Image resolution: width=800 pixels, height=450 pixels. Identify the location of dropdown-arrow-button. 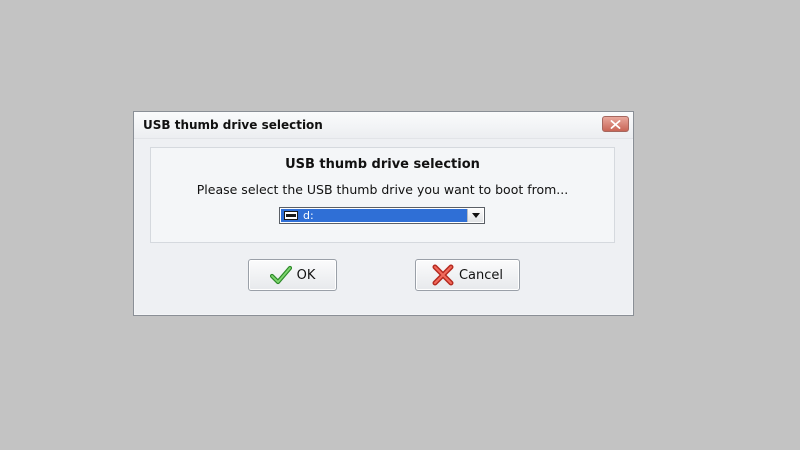
(475, 215).